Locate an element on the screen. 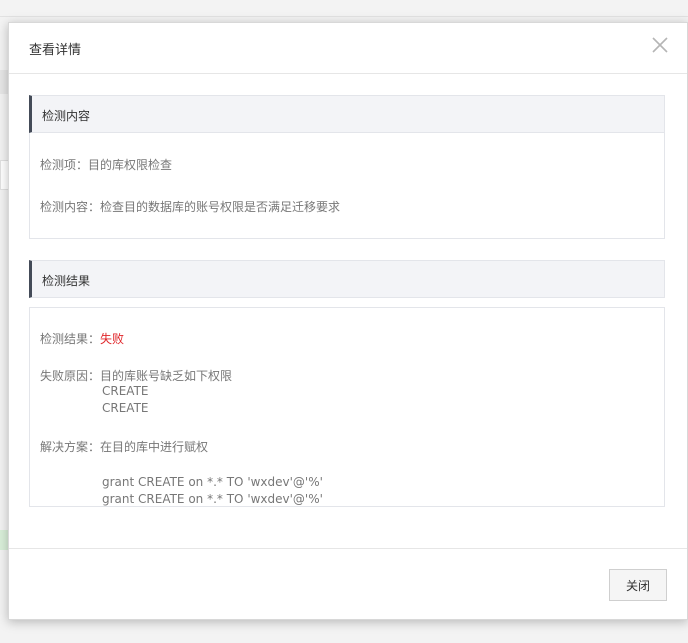 The image size is (688, 643). check-item-row: 检测项：目的库权限检查 is located at coordinates (106, 164).